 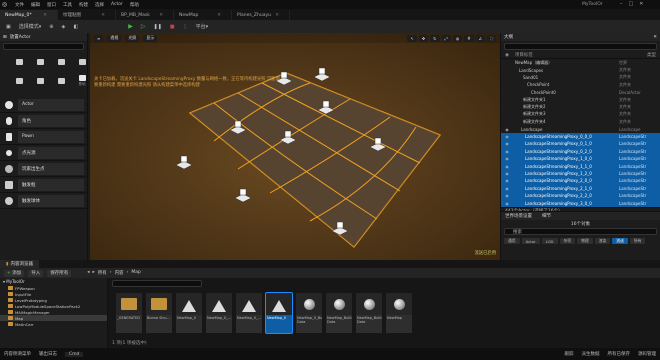 What do you see at coordinates (399, 313) in the screenshot?
I see `asset-tile: NewMap` at bounding box center [399, 313].